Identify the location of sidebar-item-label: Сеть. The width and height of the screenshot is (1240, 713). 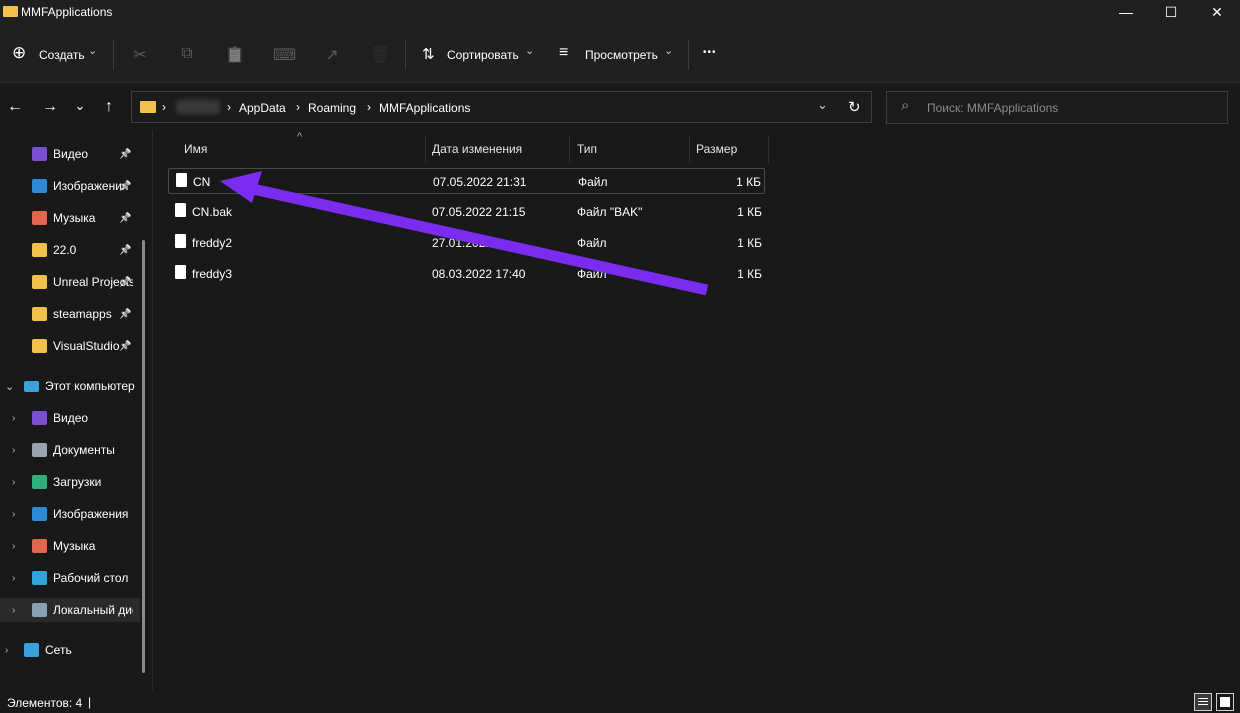
(58, 650).